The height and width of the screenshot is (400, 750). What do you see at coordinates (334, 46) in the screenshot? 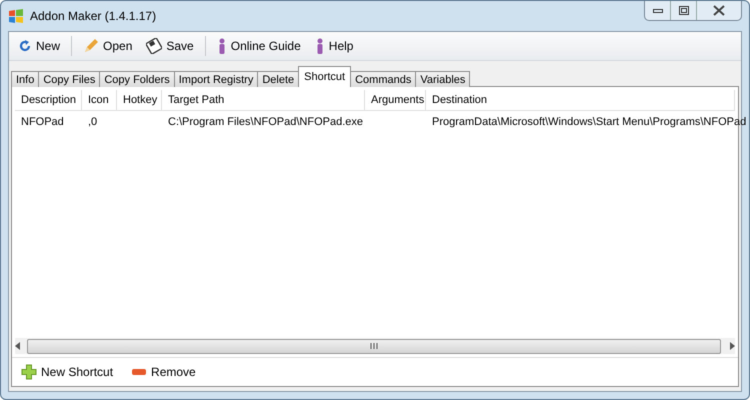
I see `toolbar-button: Help` at bounding box center [334, 46].